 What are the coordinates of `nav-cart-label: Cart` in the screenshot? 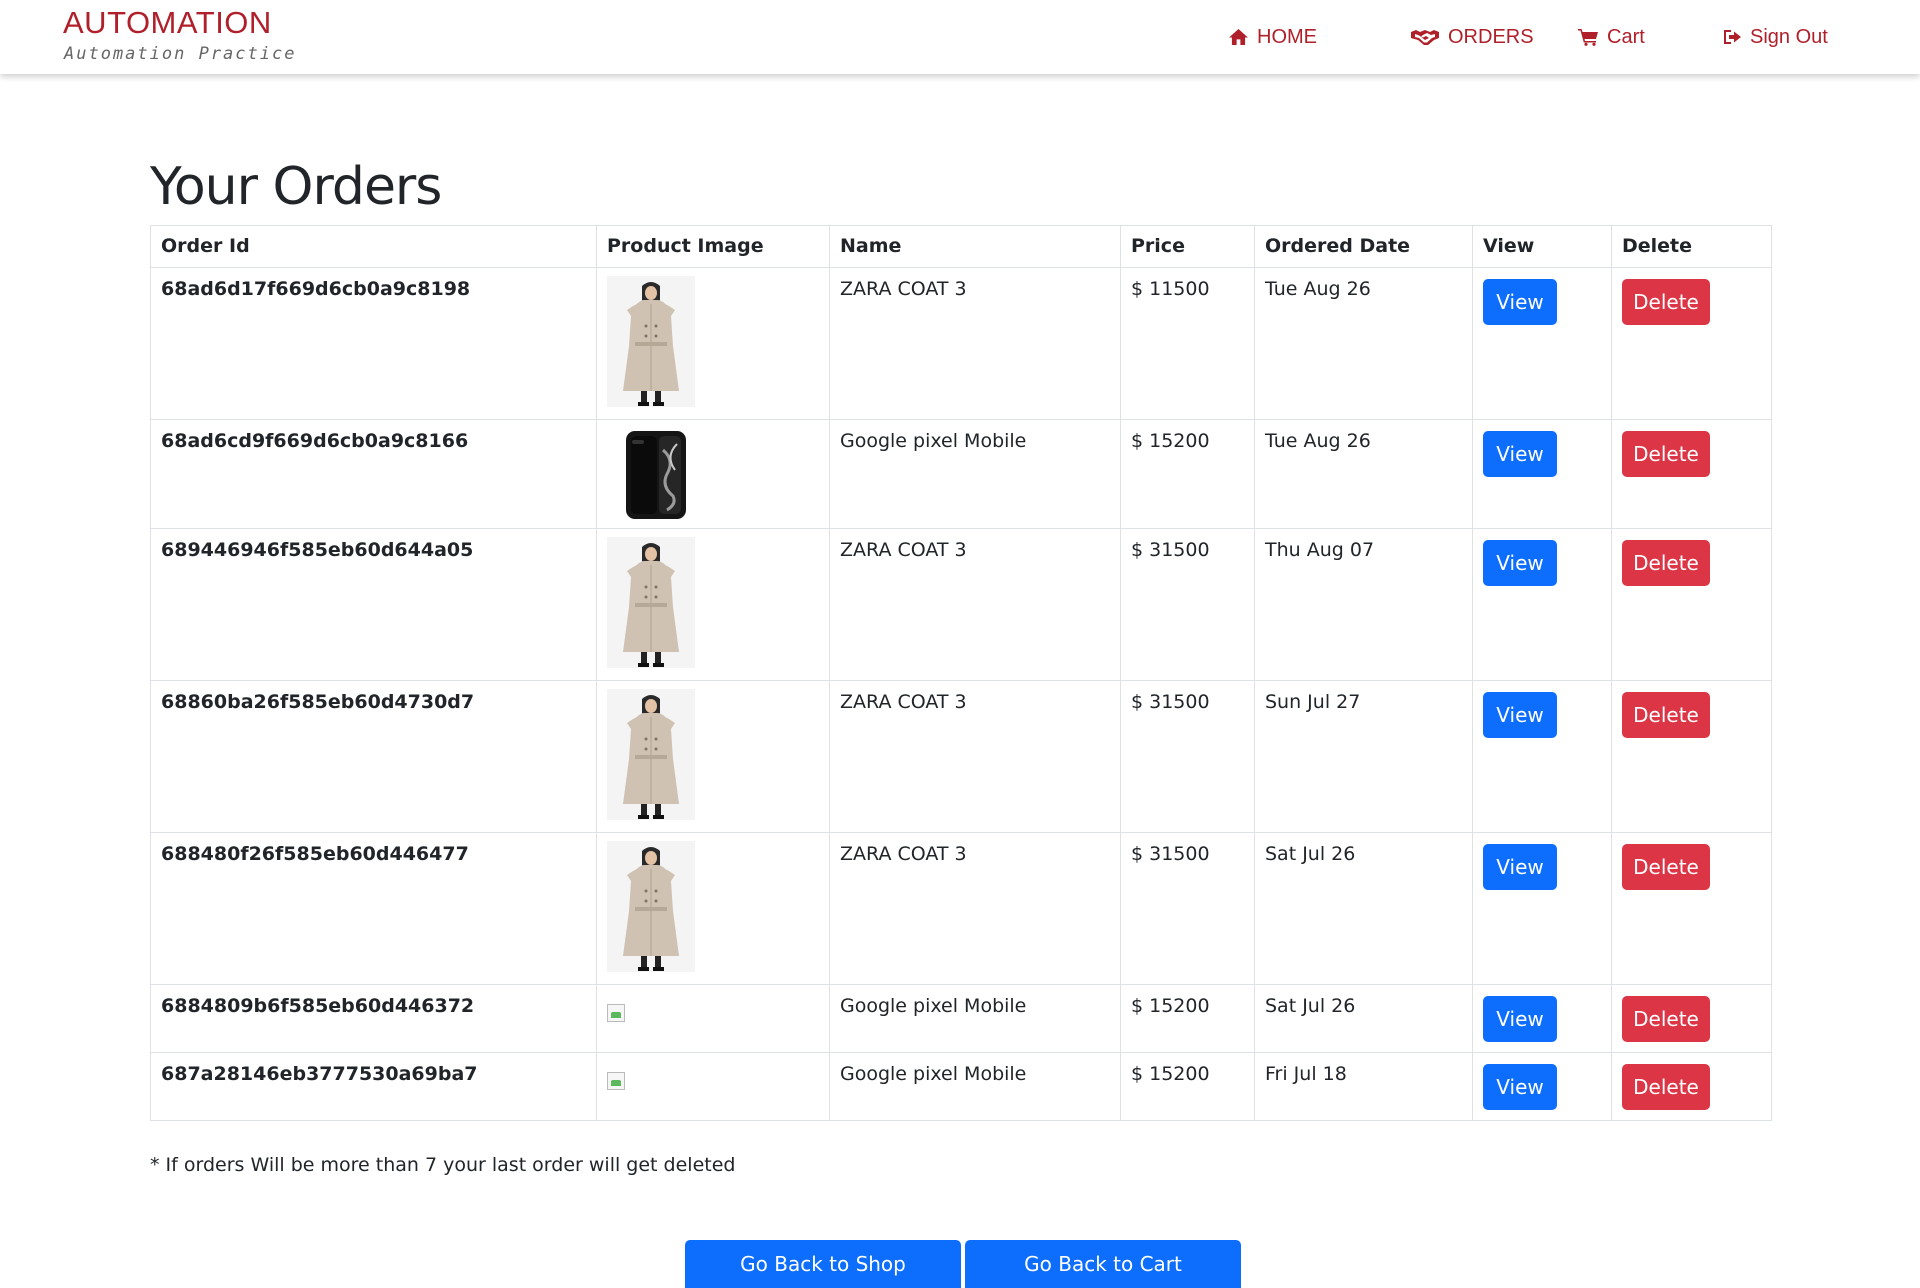 It's located at (1626, 36).